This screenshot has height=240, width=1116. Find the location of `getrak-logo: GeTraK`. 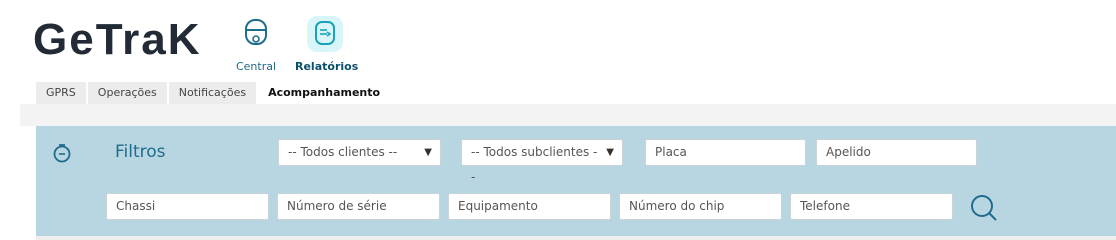

getrak-logo: GeTraK is located at coordinates (124, 40).